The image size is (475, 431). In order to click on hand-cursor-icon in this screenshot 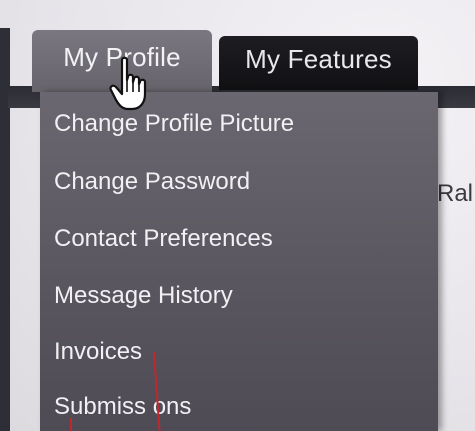, I will do `click(128, 83)`.